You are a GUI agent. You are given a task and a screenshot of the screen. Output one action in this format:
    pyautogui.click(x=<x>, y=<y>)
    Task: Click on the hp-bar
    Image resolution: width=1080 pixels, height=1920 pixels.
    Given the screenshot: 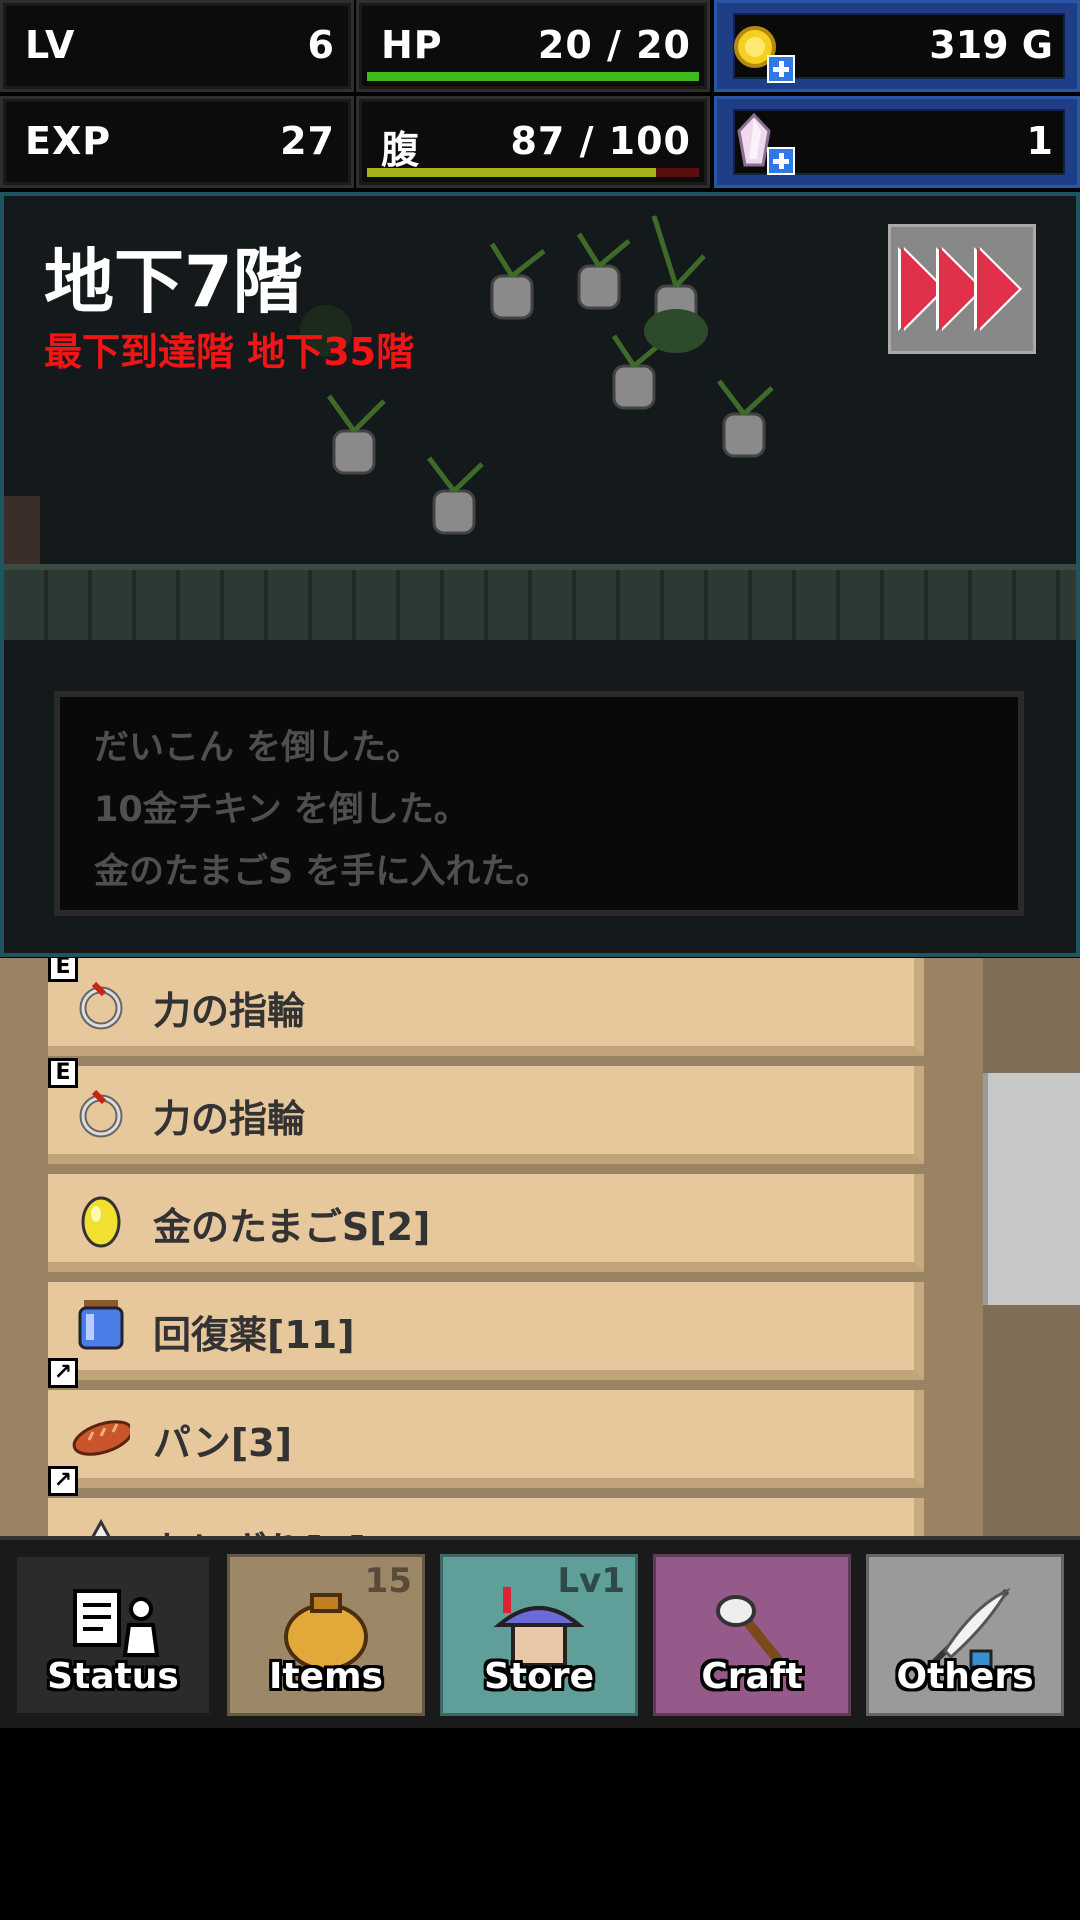 What is the action you would take?
    pyautogui.click(x=533, y=76)
    